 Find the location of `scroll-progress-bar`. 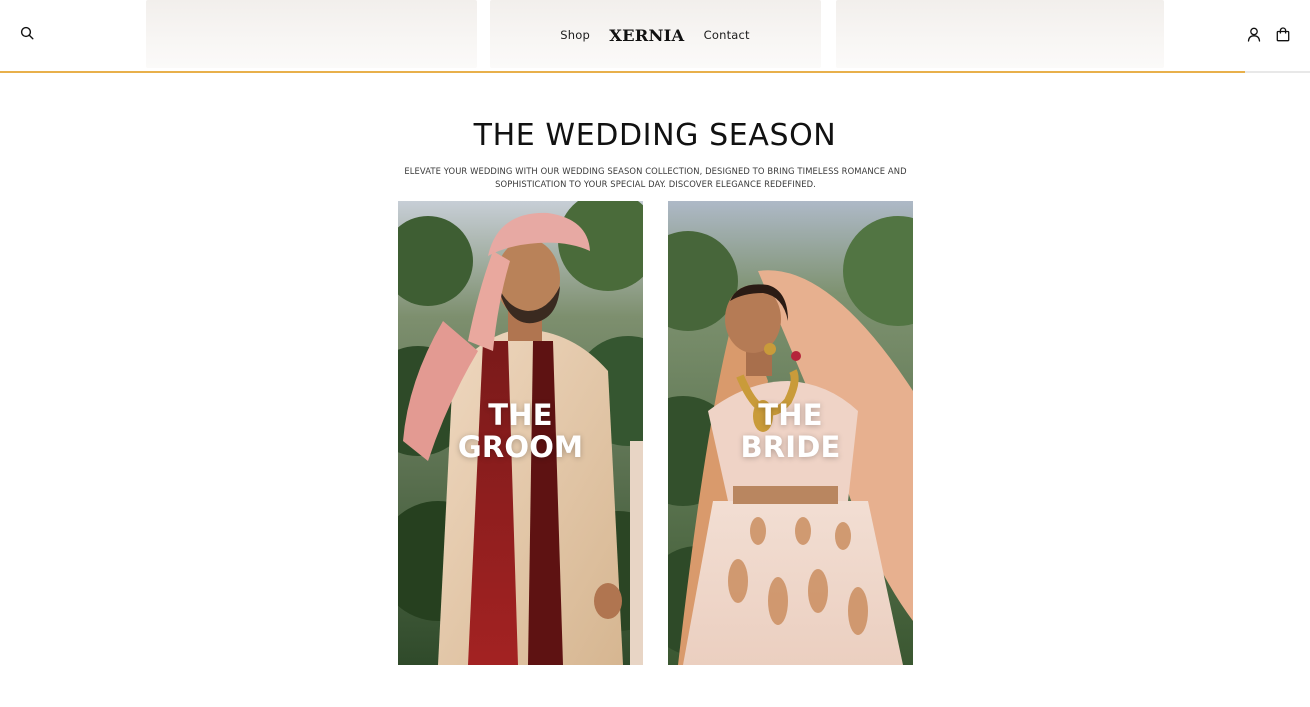

scroll-progress-bar is located at coordinates (622, 72).